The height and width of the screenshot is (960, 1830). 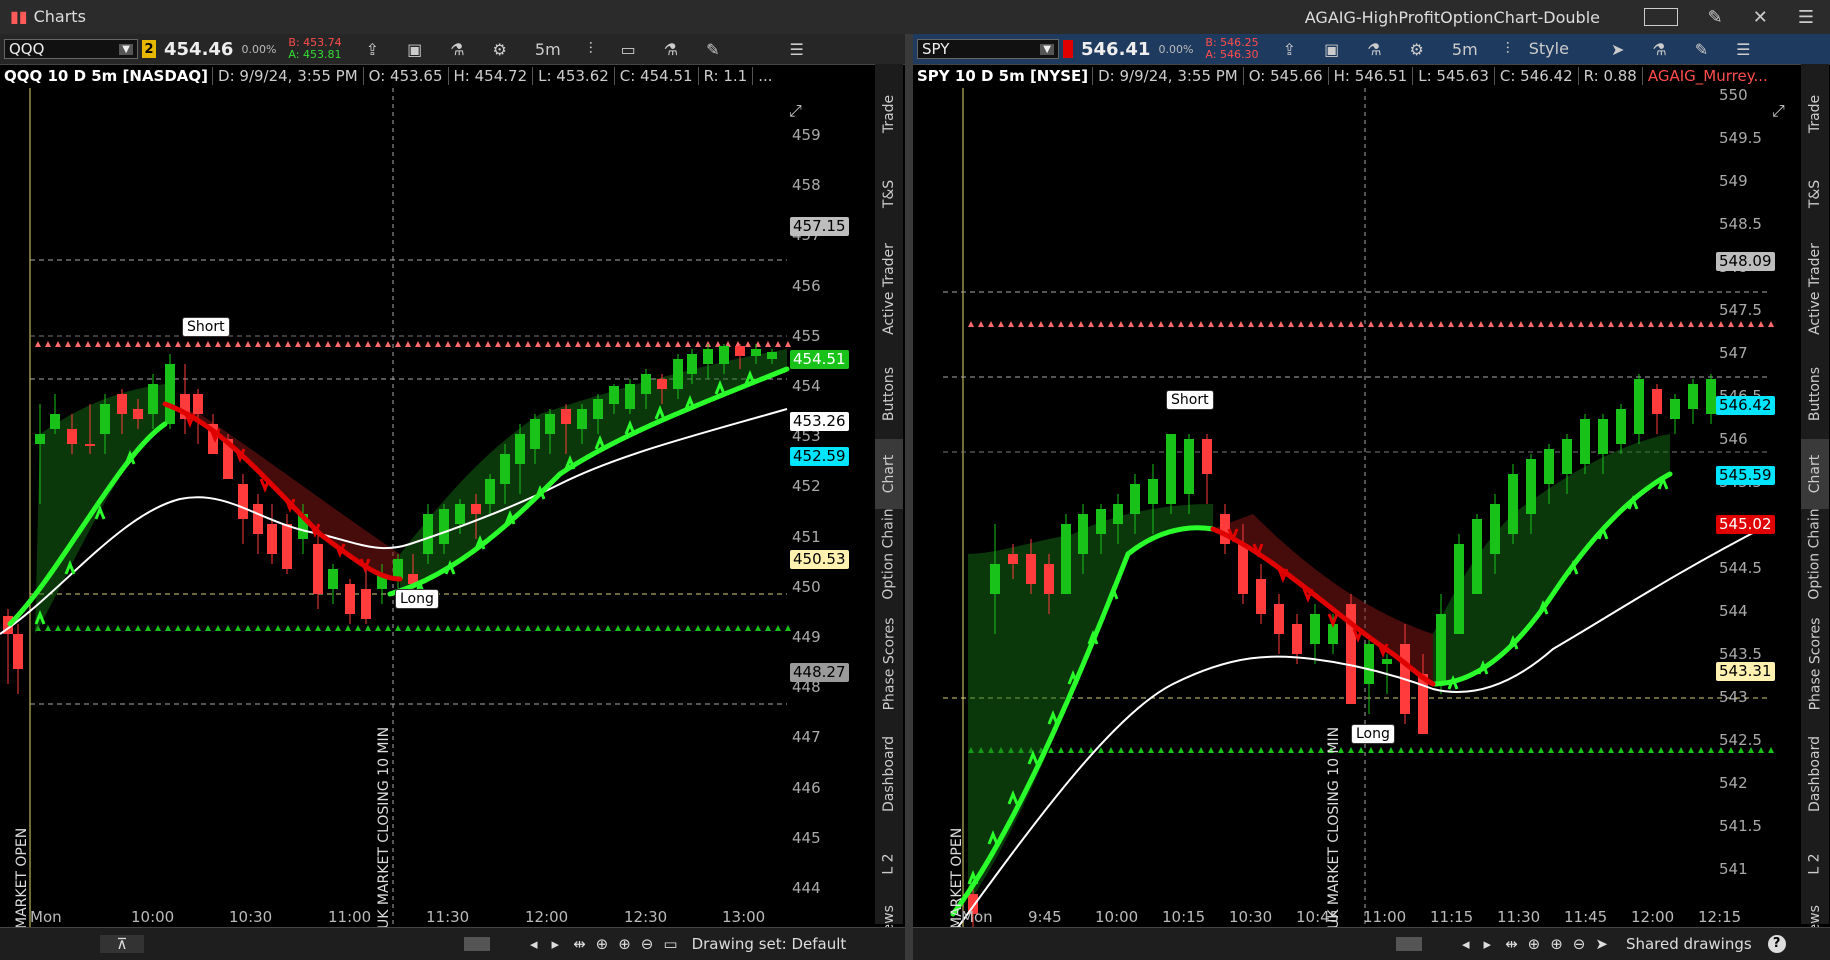 What do you see at coordinates (1745, 261) in the screenshot?
I see `right-price-marker: 548.09` at bounding box center [1745, 261].